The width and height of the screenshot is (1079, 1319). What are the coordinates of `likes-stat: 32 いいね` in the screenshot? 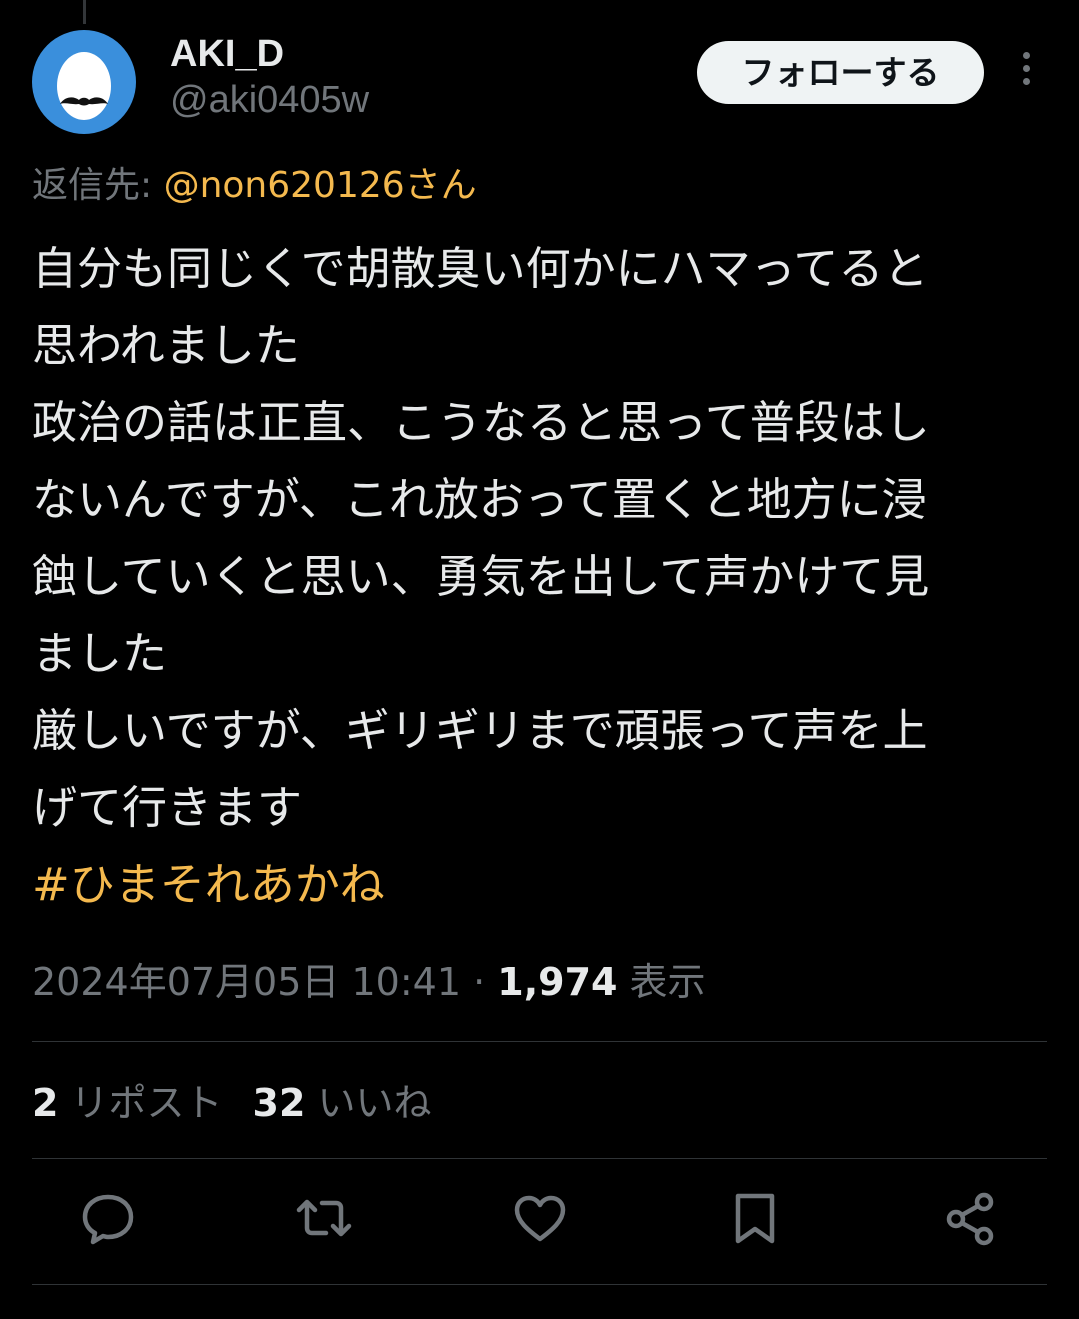 It's located at (342, 1103).